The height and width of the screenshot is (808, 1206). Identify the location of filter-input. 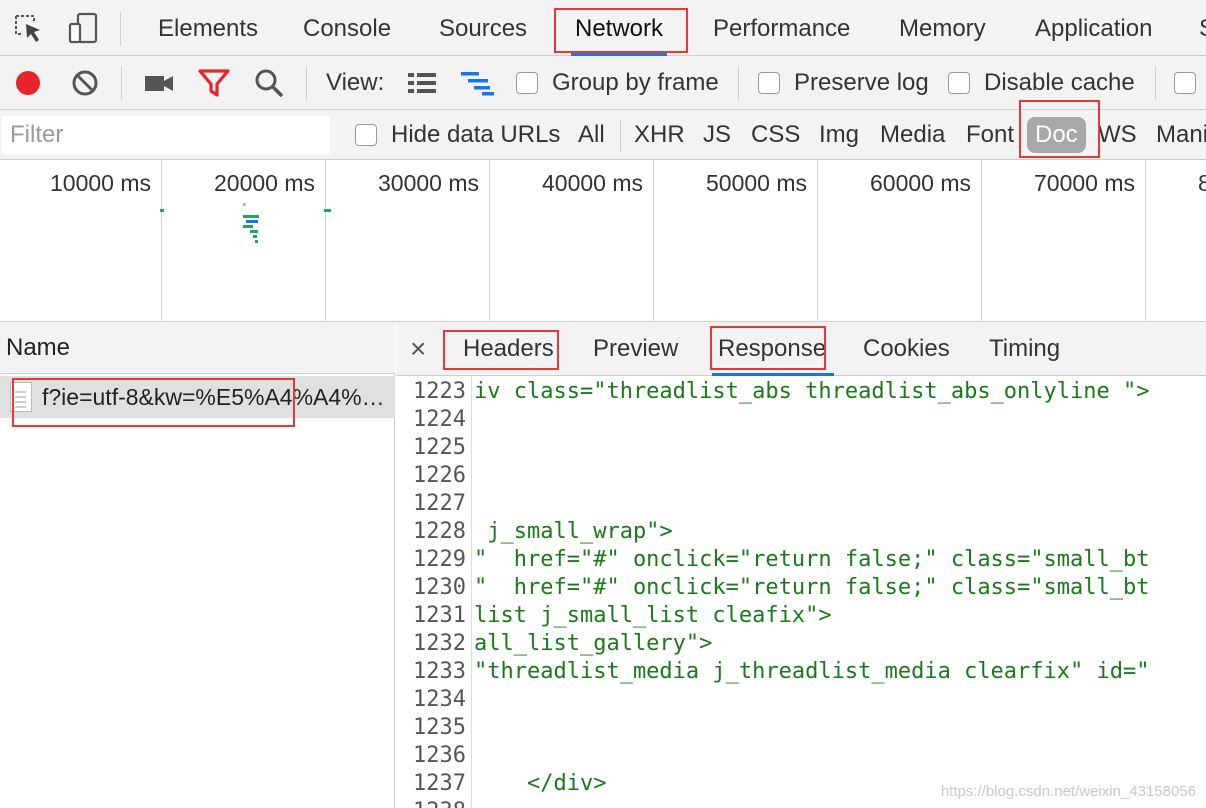
(166, 135).